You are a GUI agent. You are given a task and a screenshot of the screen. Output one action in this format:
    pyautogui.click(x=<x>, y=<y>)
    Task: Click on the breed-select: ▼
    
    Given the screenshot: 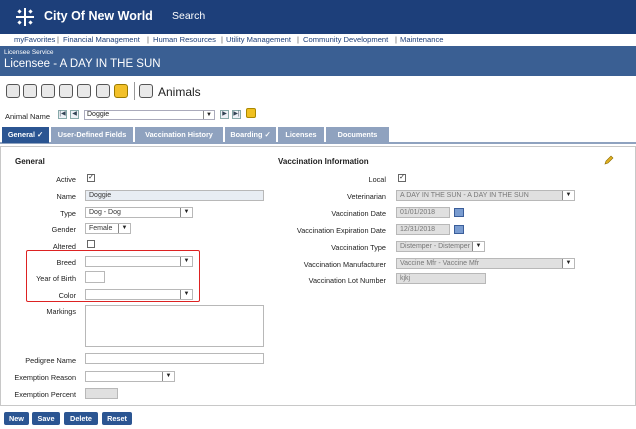 What is the action you would take?
    pyautogui.click(x=139, y=261)
    